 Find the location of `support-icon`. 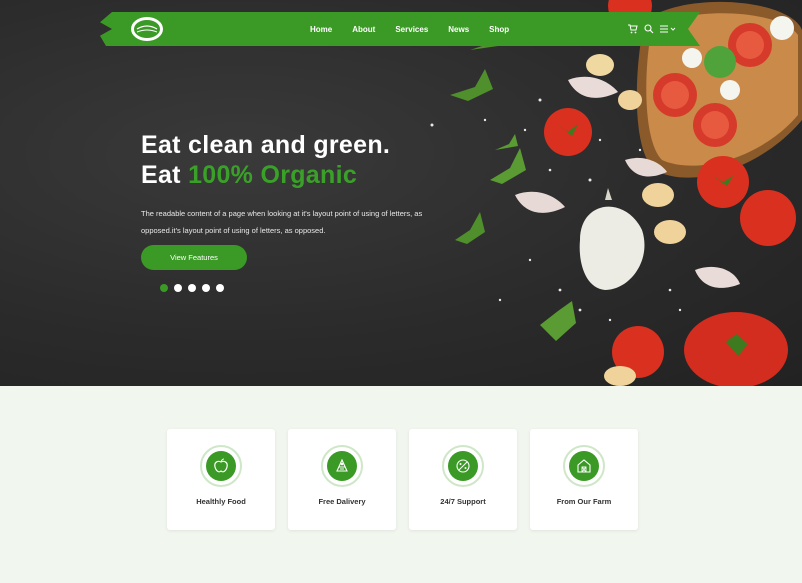

support-icon is located at coordinates (463, 466).